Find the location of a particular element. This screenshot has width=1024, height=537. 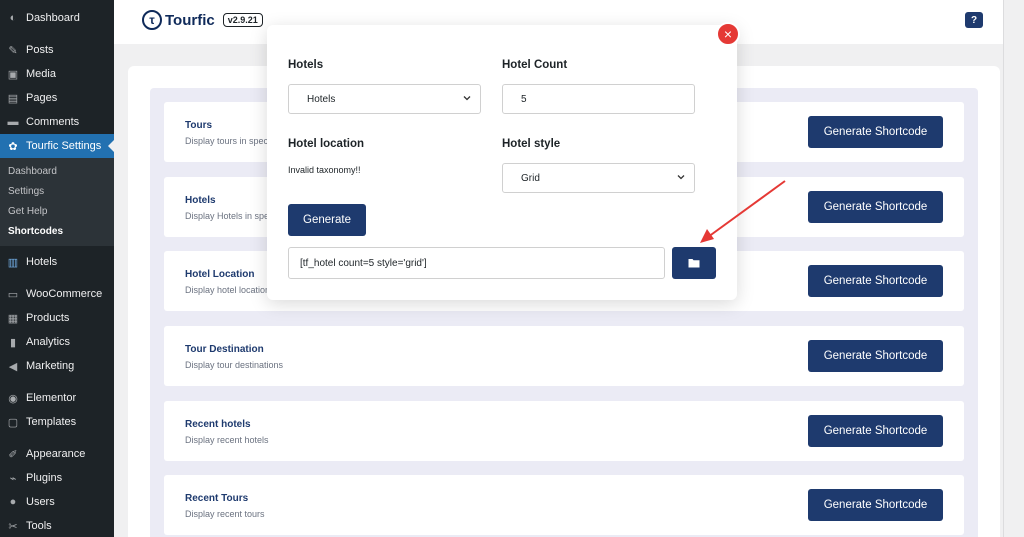

submenu-settings: Settings is located at coordinates (57, 192).